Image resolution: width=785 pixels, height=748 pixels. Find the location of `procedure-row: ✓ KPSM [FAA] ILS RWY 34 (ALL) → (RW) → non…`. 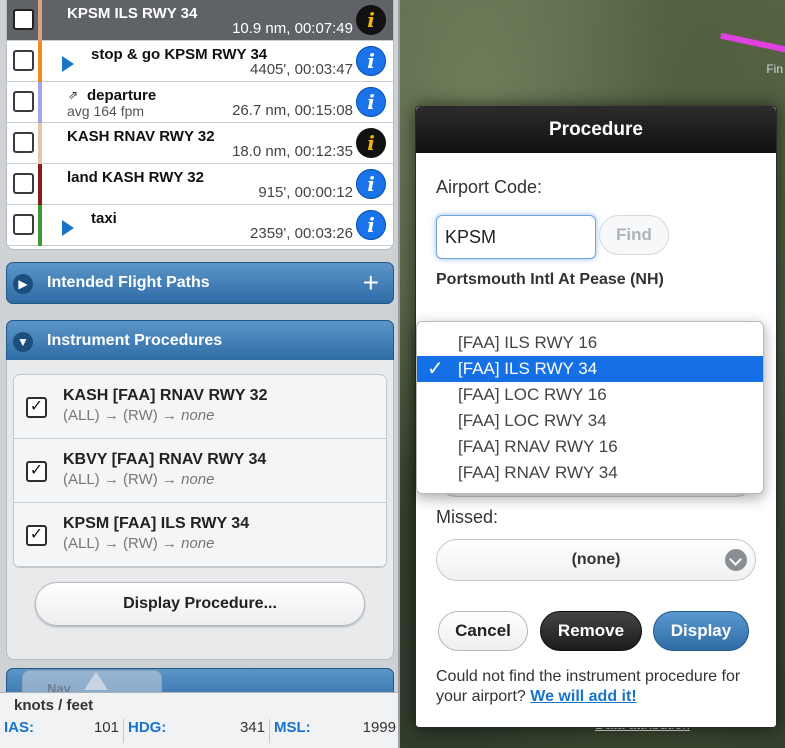

procedure-row: ✓ KPSM [FAA] ILS RWY 34 (ALL) → (RW) → non… is located at coordinates (200, 535).